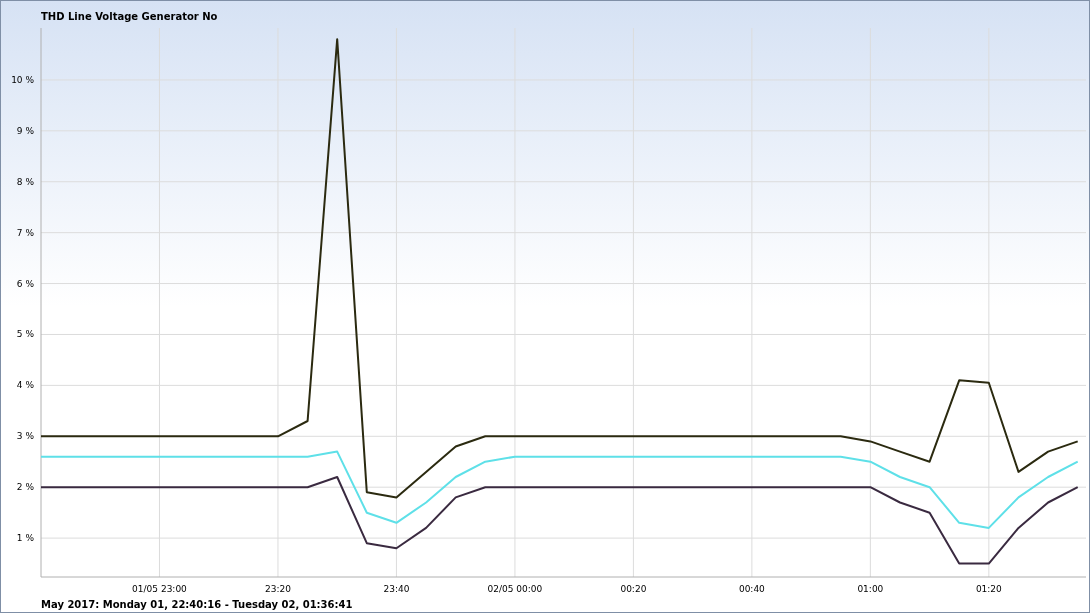  I want to click on date-range: May 2017: Monday 01, 22:40:16 - Tuesday 02, 01:36:41, so click(197, 605).